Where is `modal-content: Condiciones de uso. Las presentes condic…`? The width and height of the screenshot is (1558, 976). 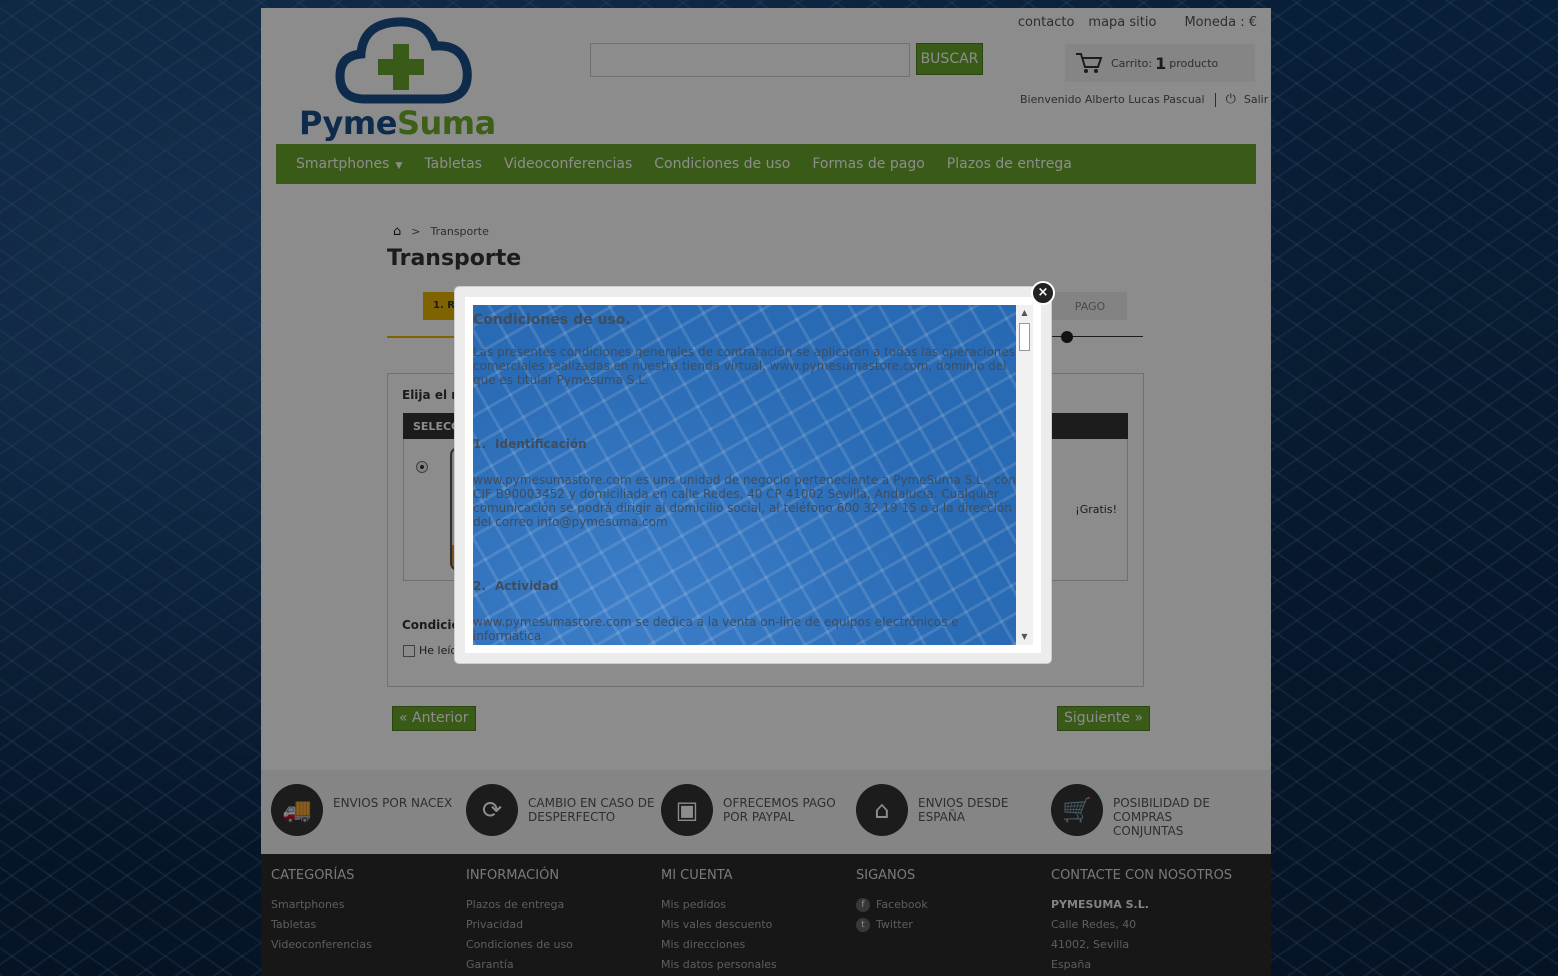 modal-content: Condiciones de uso. Las presentes condic… is located at coordinates (744, 475).